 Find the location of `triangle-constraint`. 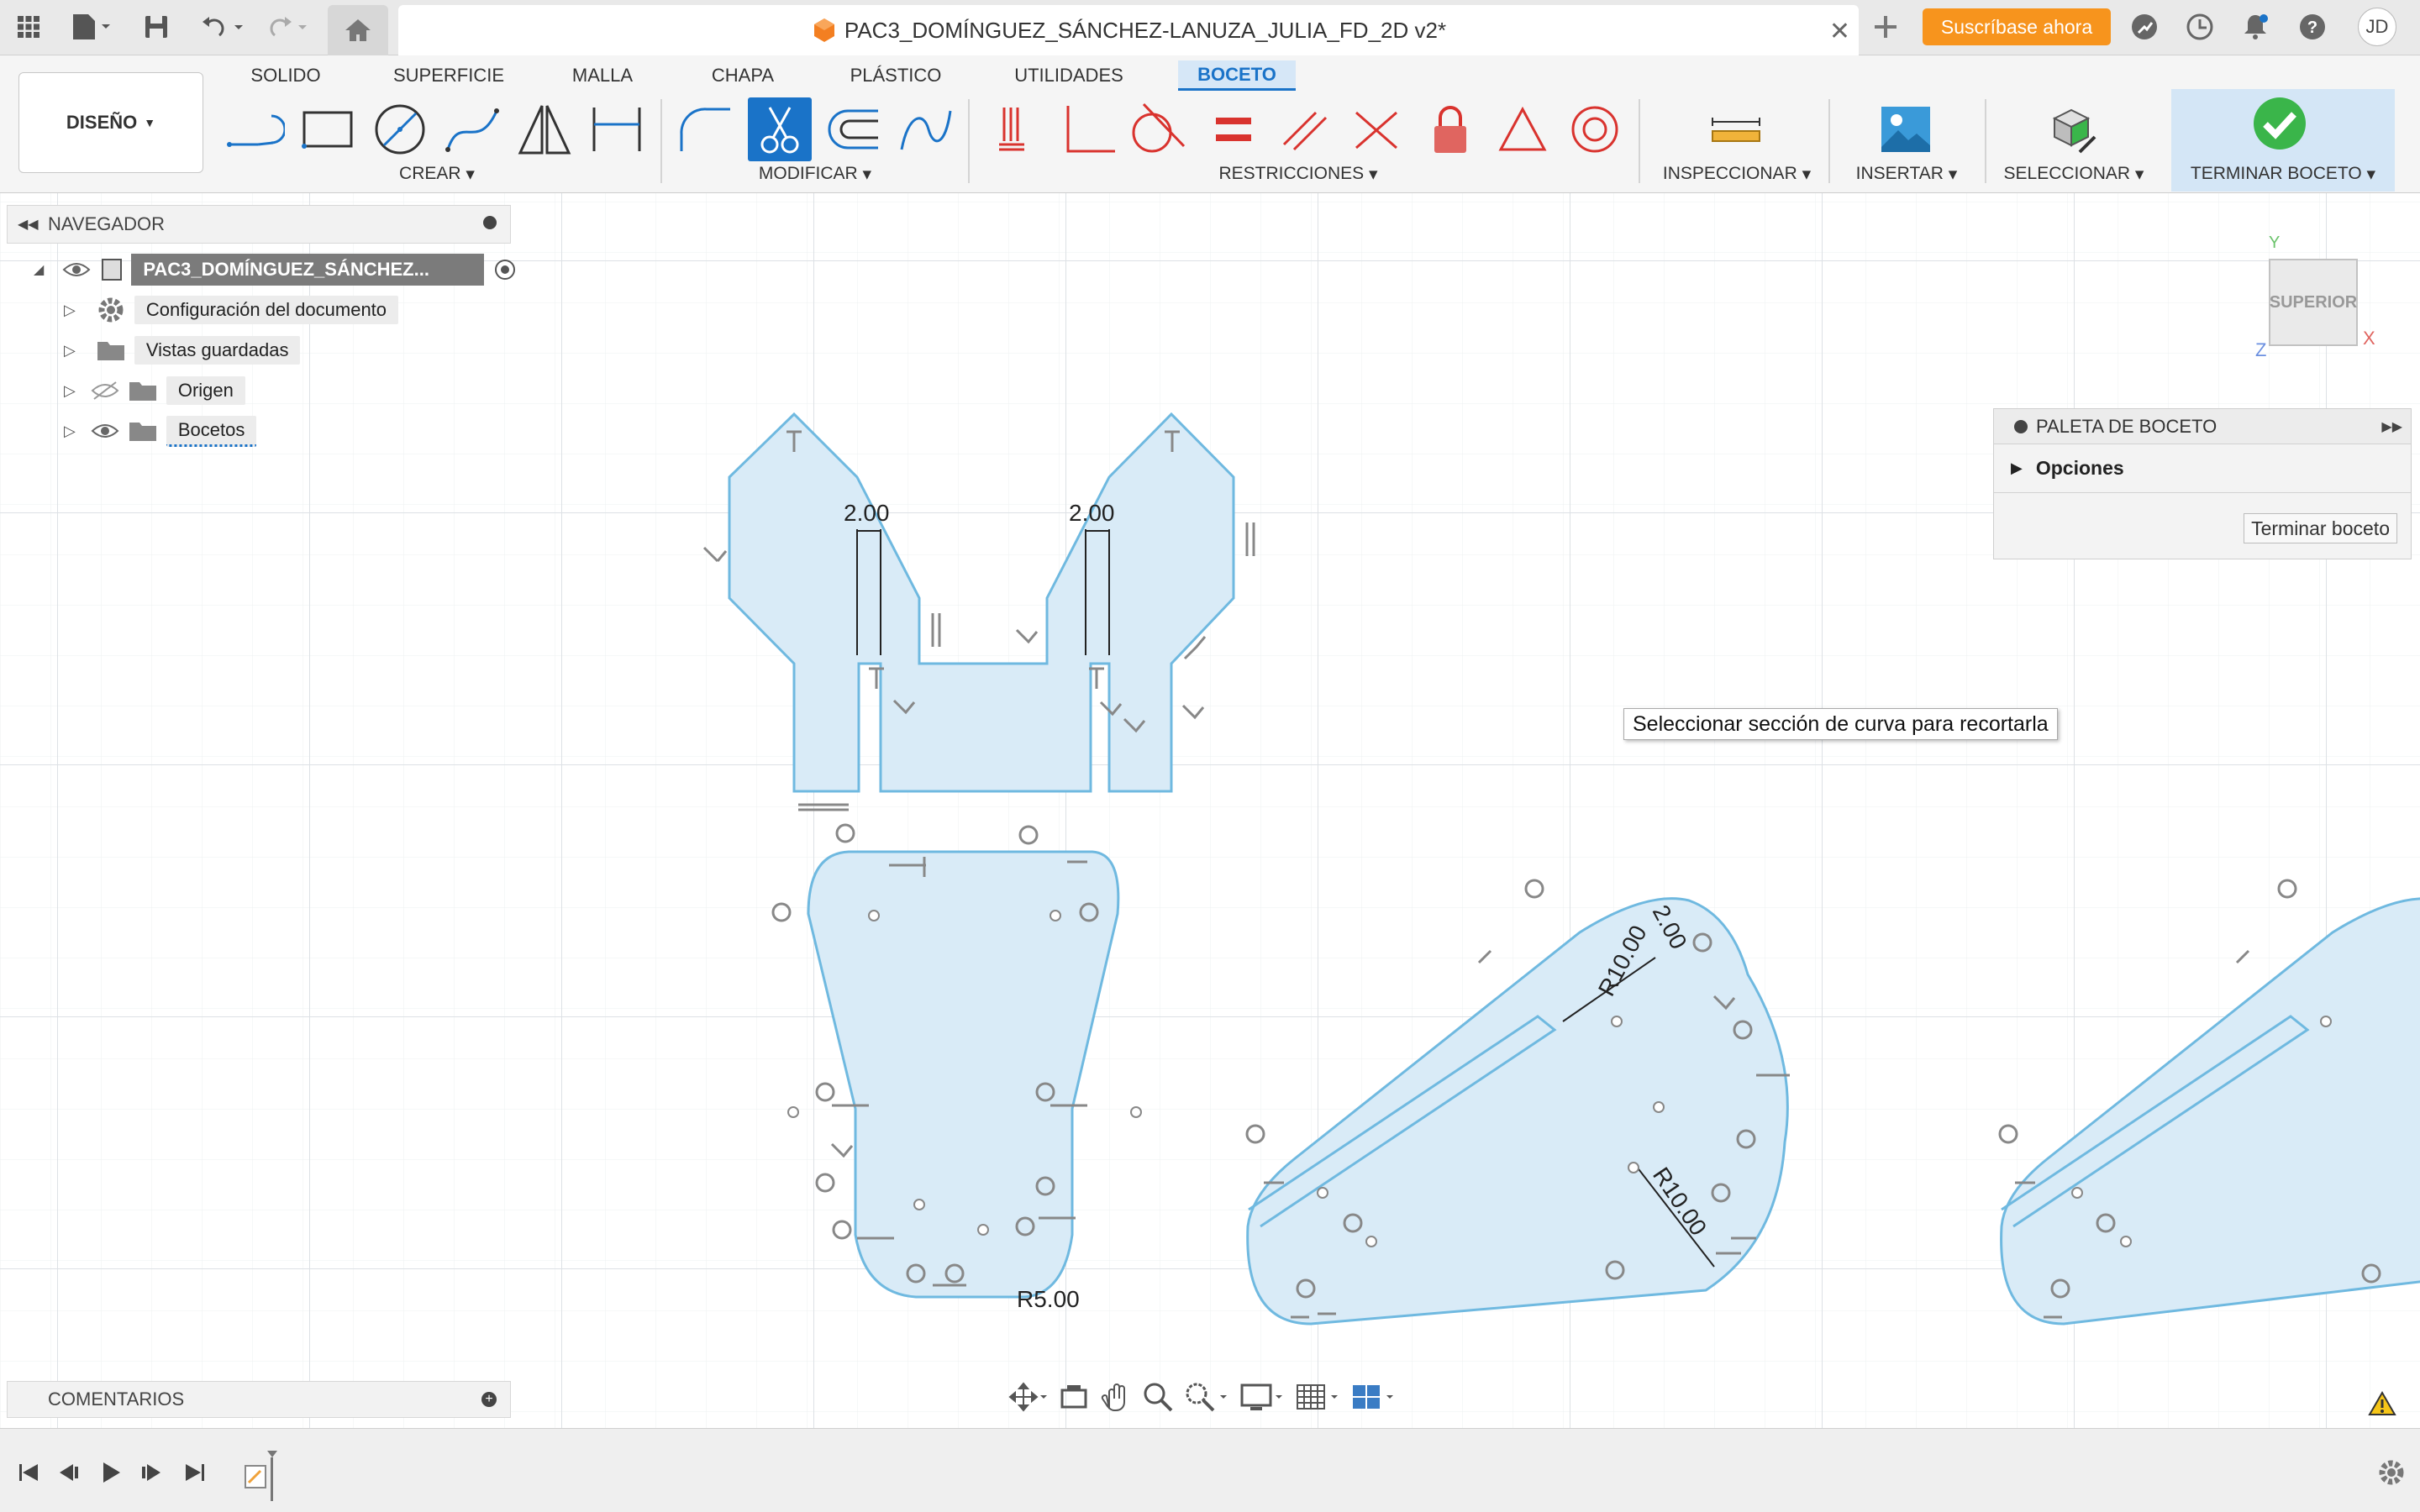

triangle-constraint is located at coordinates (1523, 129).